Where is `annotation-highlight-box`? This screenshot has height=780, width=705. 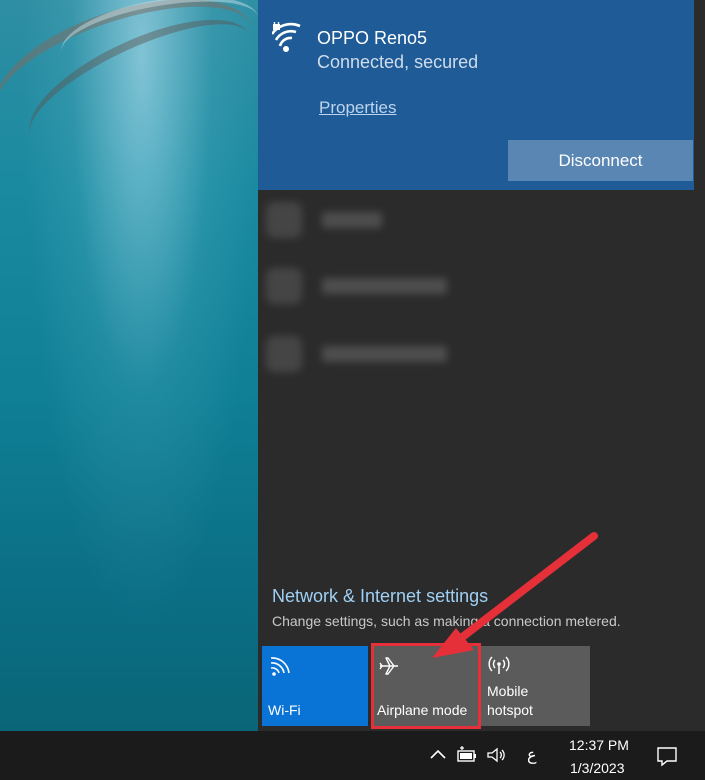 annotation-highlight-box is located at coordinates (426, 686).